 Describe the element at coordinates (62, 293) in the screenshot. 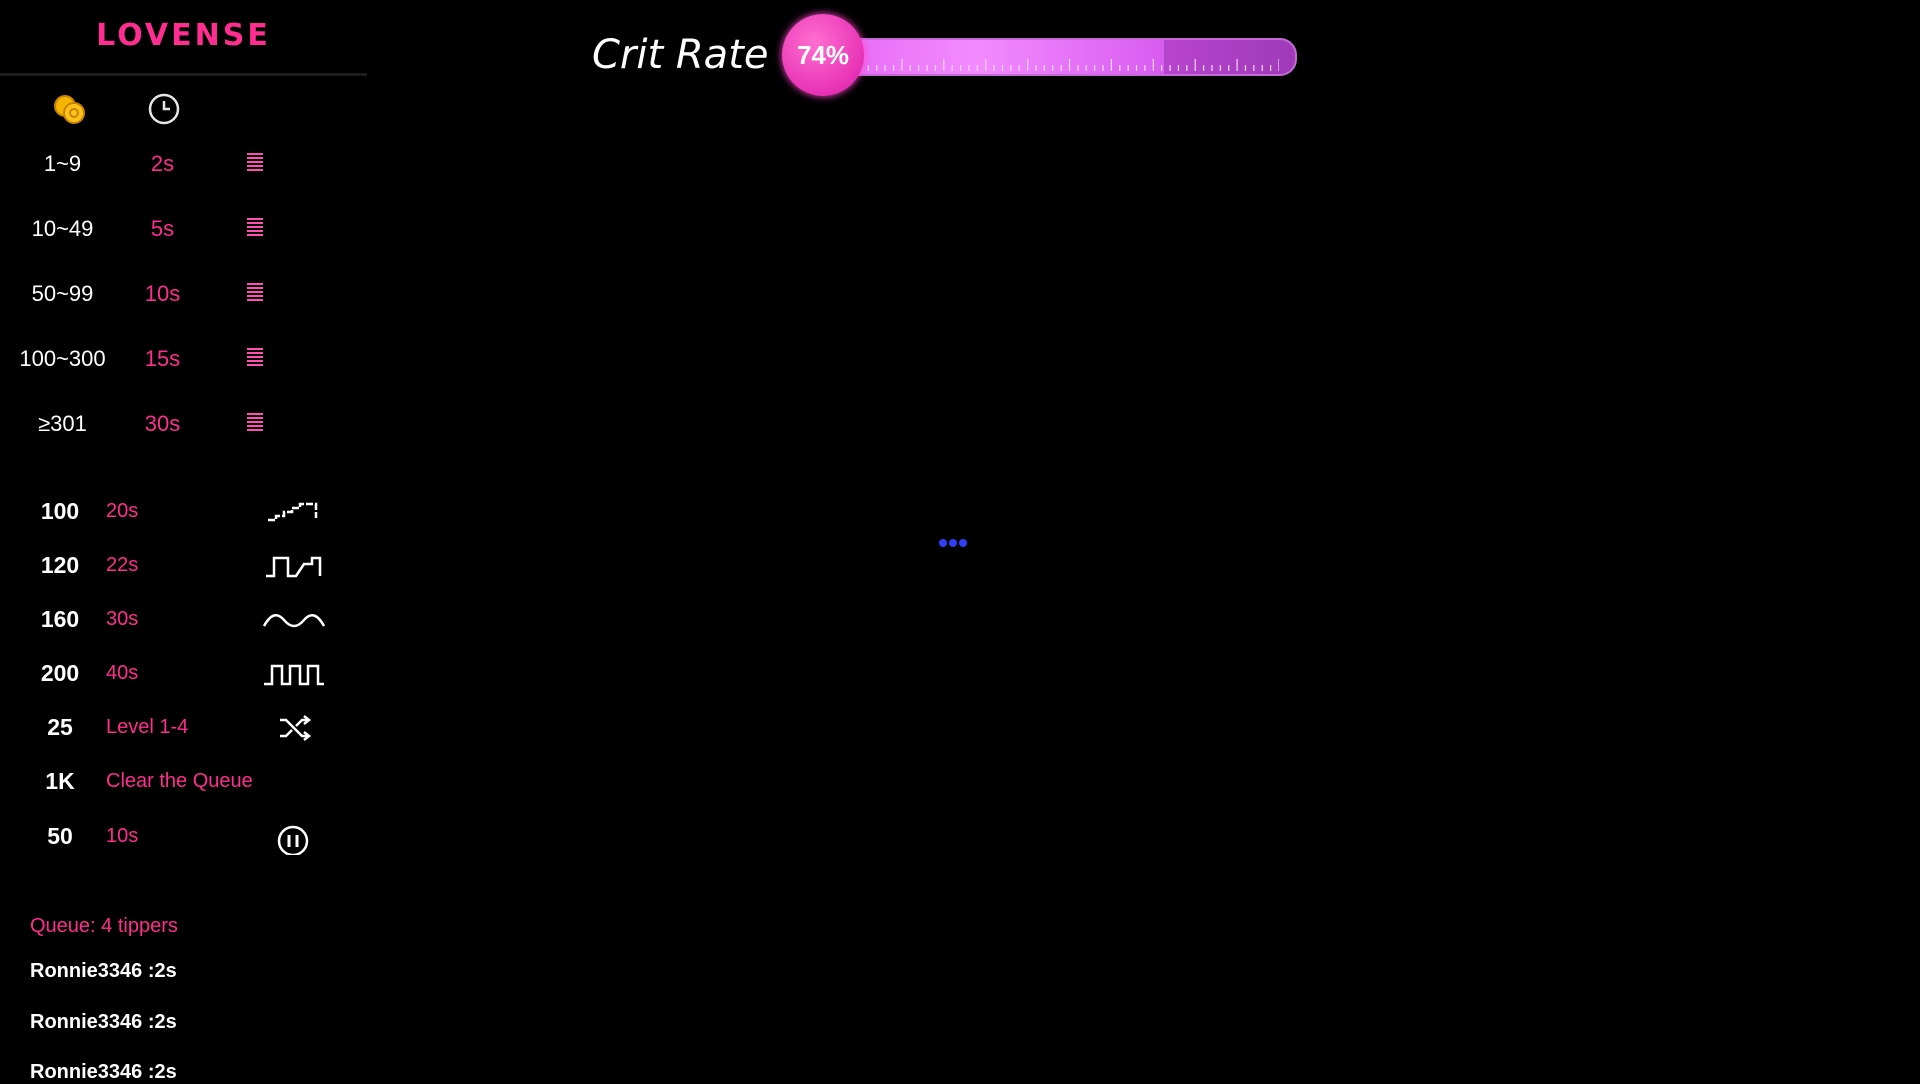

I see `level-range: 50~99` at that location.